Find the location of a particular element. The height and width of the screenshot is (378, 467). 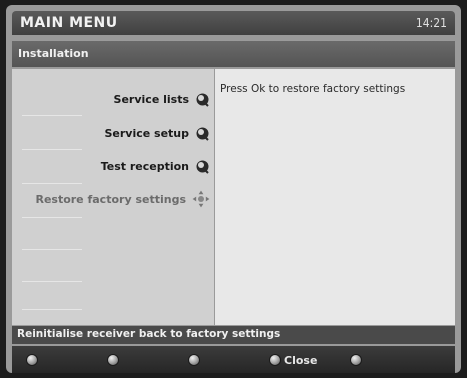

color-button-bar: Close is located at coordinates (233, 359).